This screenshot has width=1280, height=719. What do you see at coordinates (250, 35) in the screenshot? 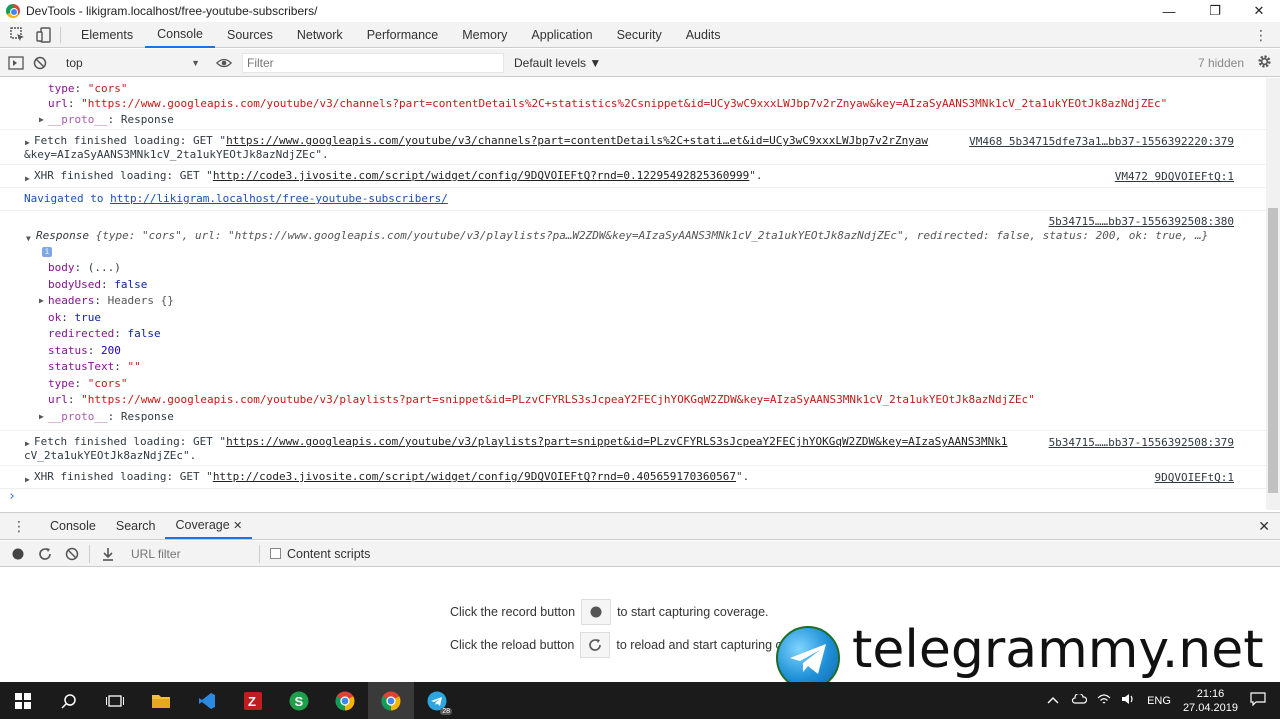
I see `tab-sources: Sources` at bounding box center [250, 35].